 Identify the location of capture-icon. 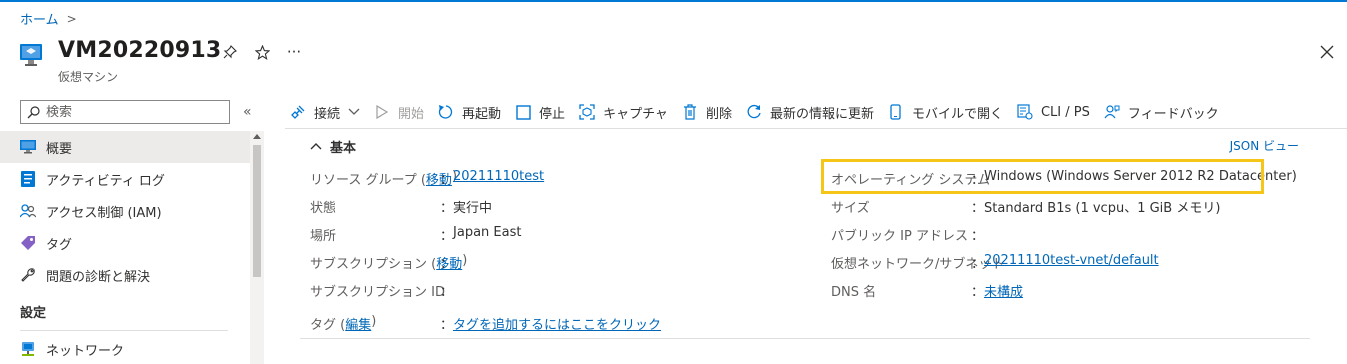
(587, 112).